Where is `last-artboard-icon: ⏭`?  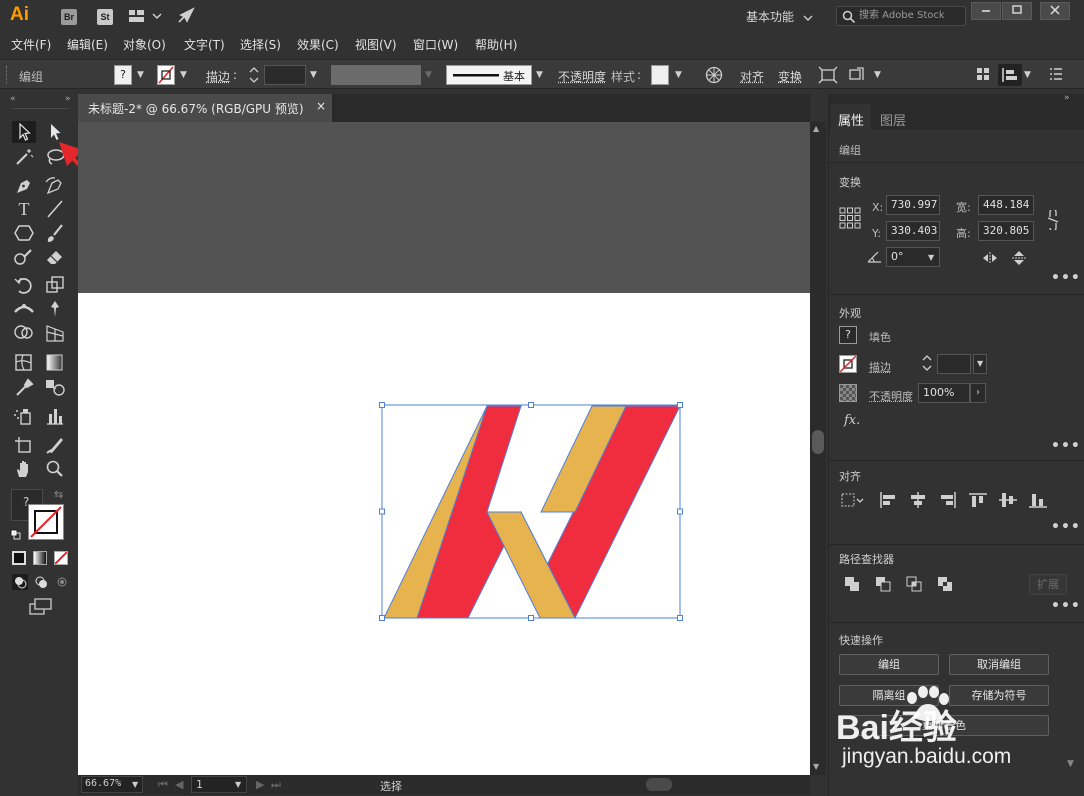 last-artboard-icon: ⏭ is located at coordinates (276, 785).